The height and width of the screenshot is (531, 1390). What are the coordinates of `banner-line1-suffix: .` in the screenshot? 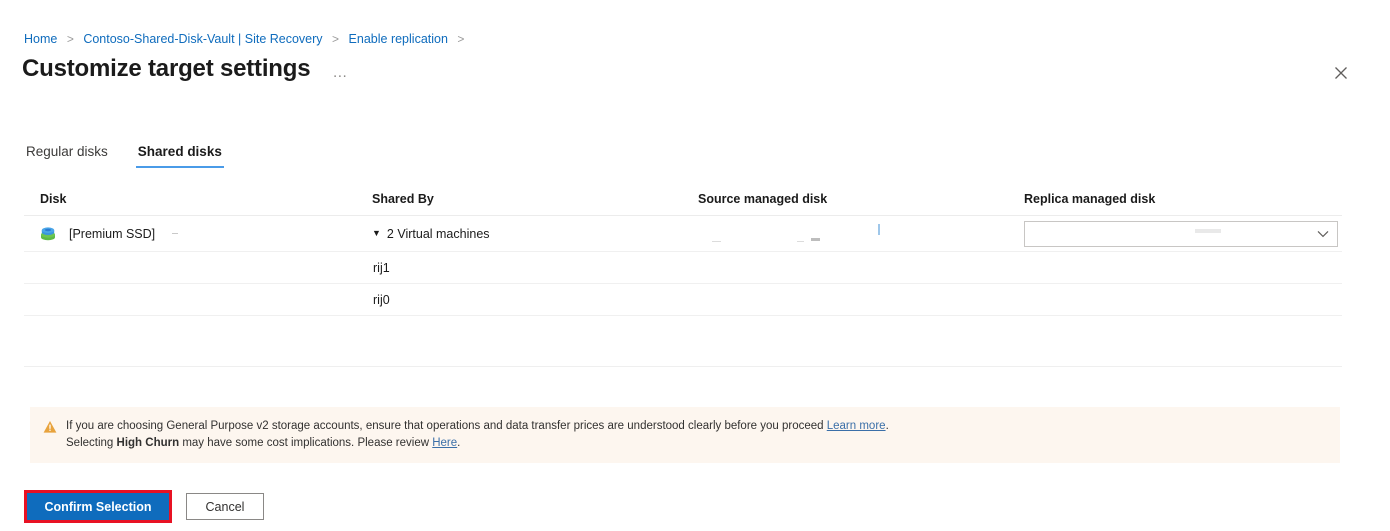 It's located at (887, 426).